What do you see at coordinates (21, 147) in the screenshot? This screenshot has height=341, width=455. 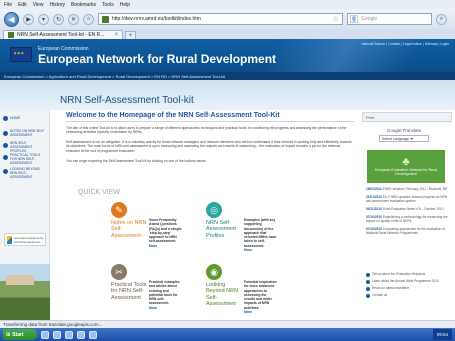 I see `sidebar-item-label: NRN SELF-ASSESSMENT PROFILES` at bounding box center [21, 147].